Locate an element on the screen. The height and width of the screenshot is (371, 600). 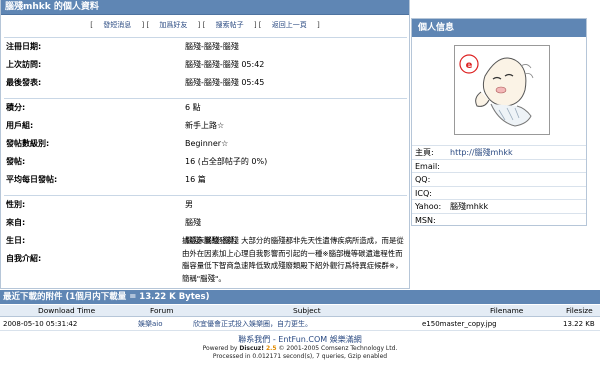
info-row-user-group: 用戶組: 新手上路☆ is located at coordinates (205, 126).